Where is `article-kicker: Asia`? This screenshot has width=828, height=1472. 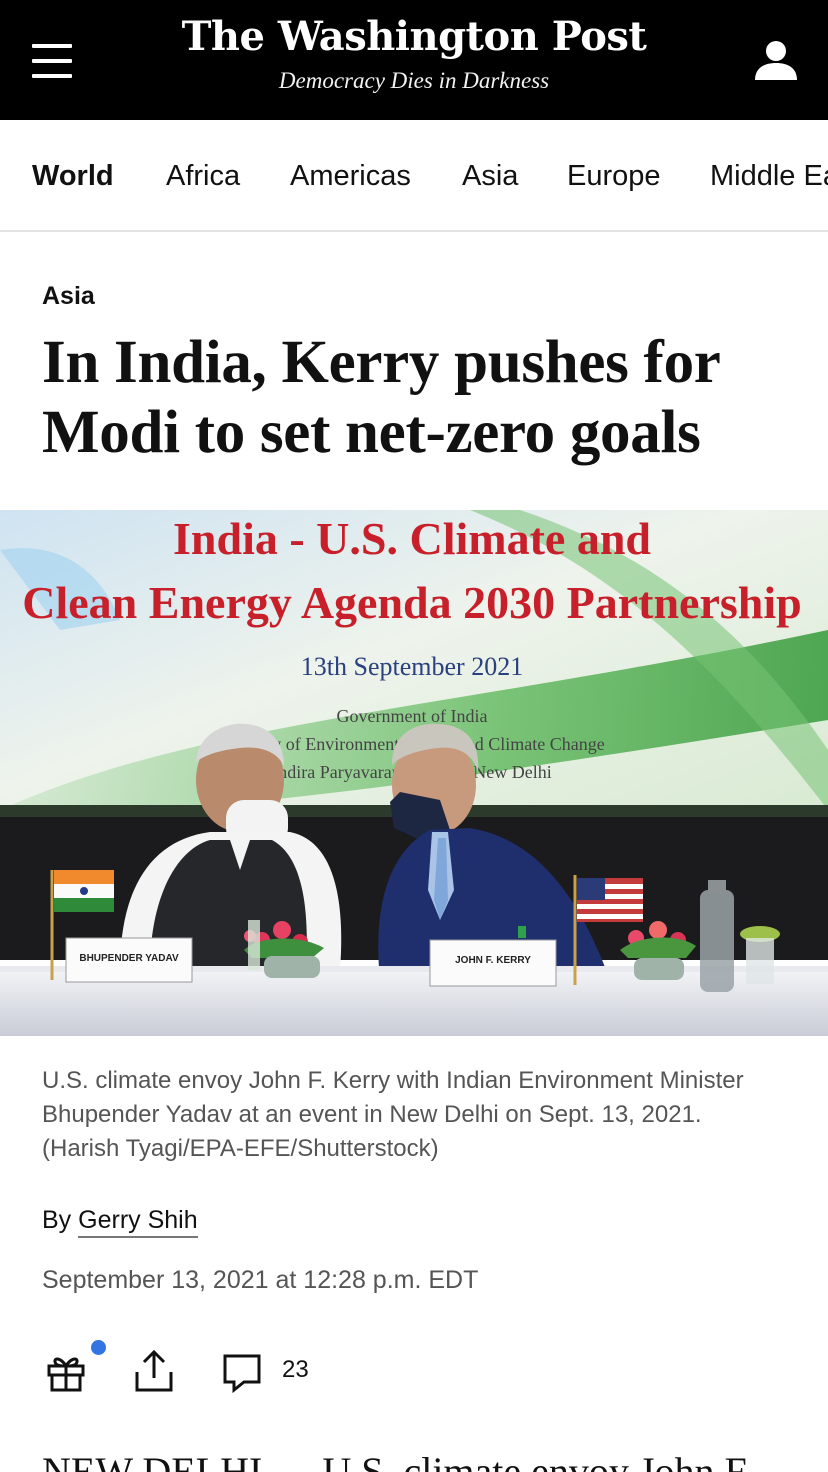 article-kicker: Asia is located at coordinates (68, 296).